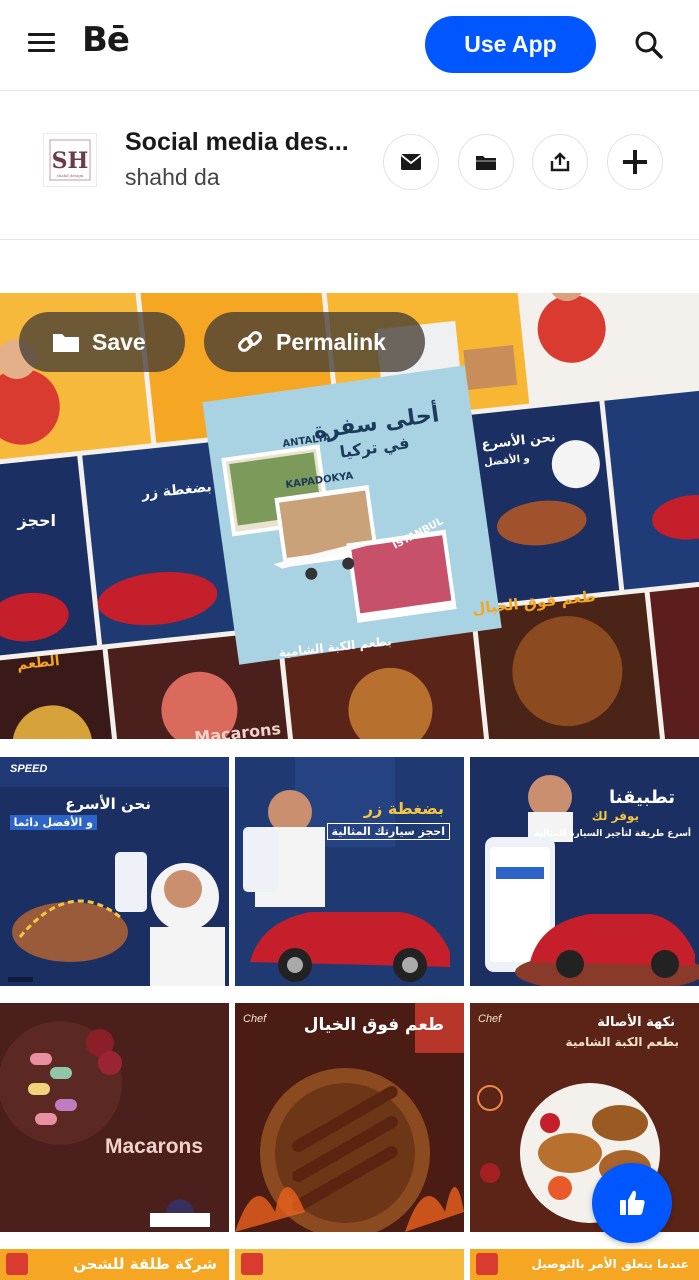 This screenshot has width=699, height=1280. What do you see at coordinates (510, 44) in the screenshot?
I see `use-app-button: Use App` at bounding box center [510, 44].